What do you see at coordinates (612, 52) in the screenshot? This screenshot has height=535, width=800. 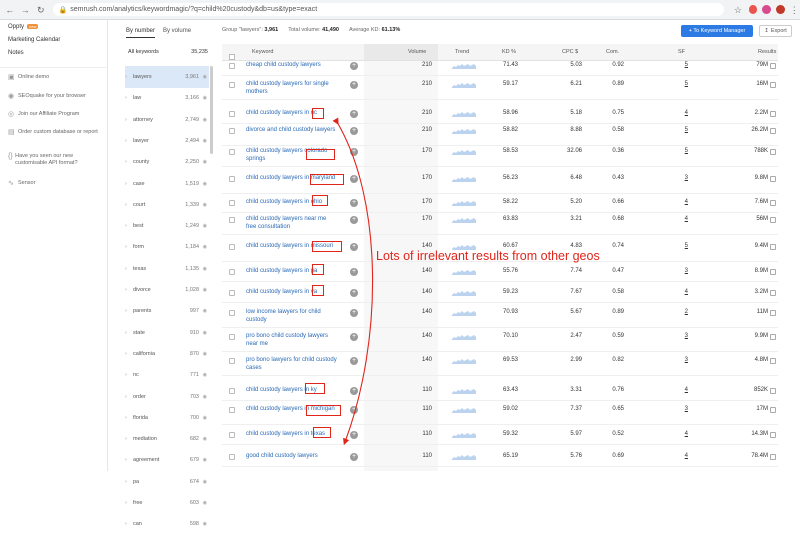 I see `col-com: Com.` at bounding box center [612, 52].